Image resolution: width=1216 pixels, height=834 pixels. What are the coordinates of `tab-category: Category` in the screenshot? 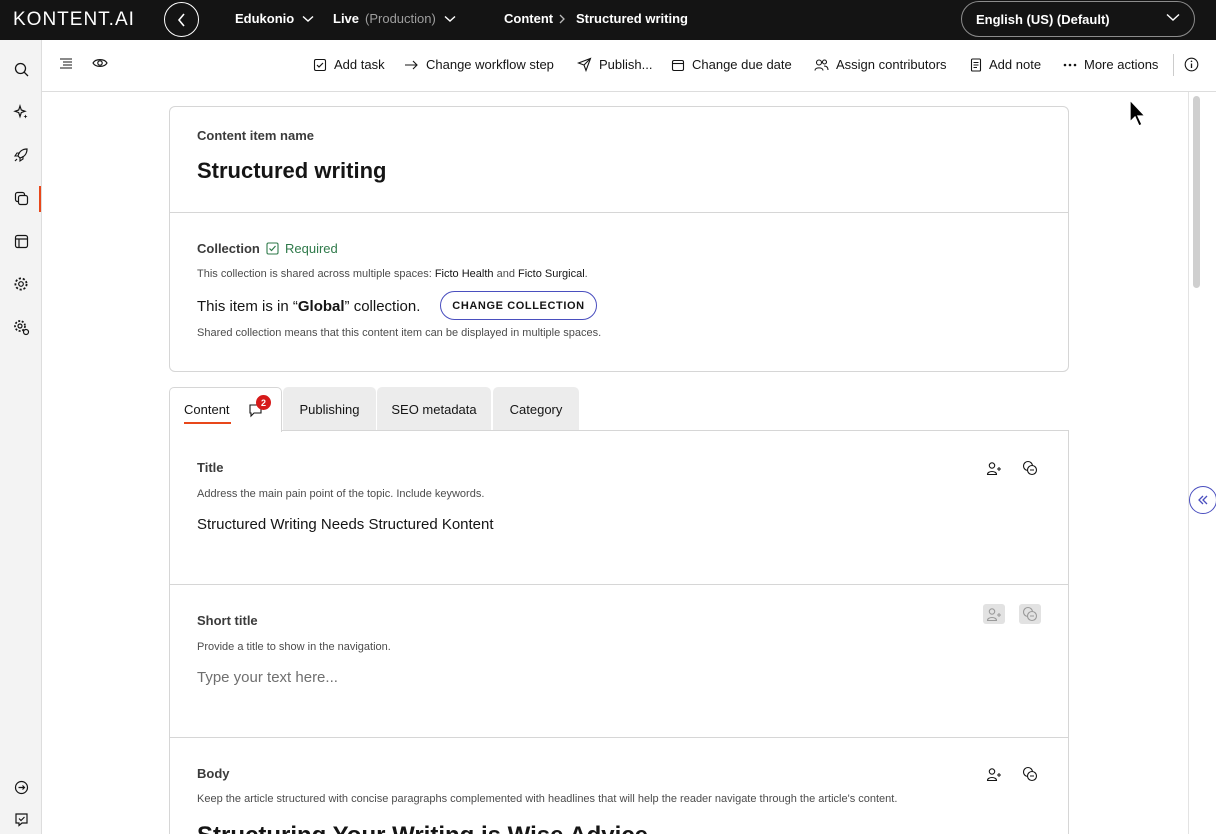 It's located at (536, 409).